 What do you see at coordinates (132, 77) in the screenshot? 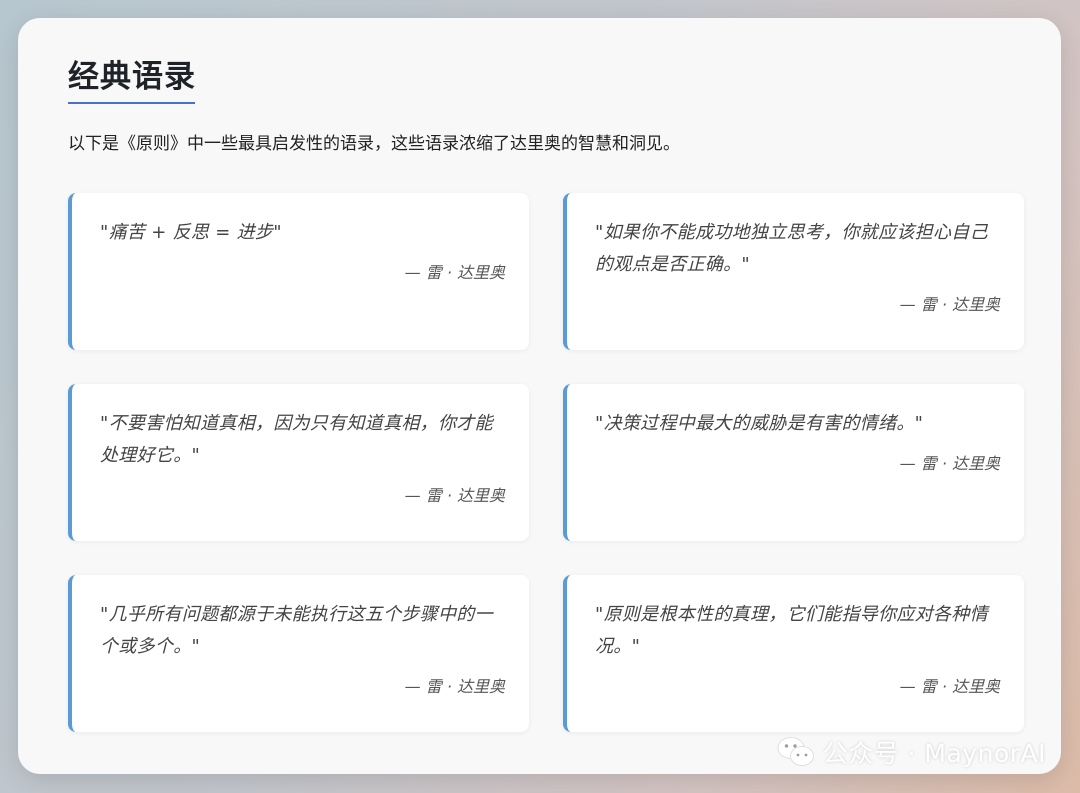
I see `page-title: 经典语录` at bounding box center [132, 77].